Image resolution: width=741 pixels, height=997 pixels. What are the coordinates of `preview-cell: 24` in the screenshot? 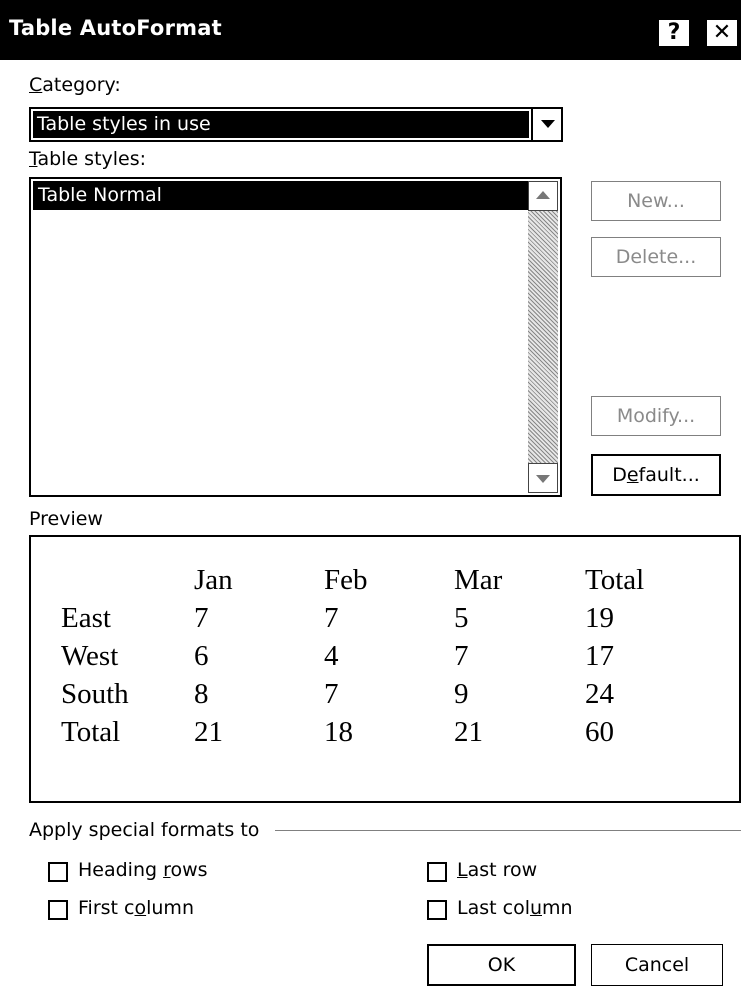 It's located at (599, 694).